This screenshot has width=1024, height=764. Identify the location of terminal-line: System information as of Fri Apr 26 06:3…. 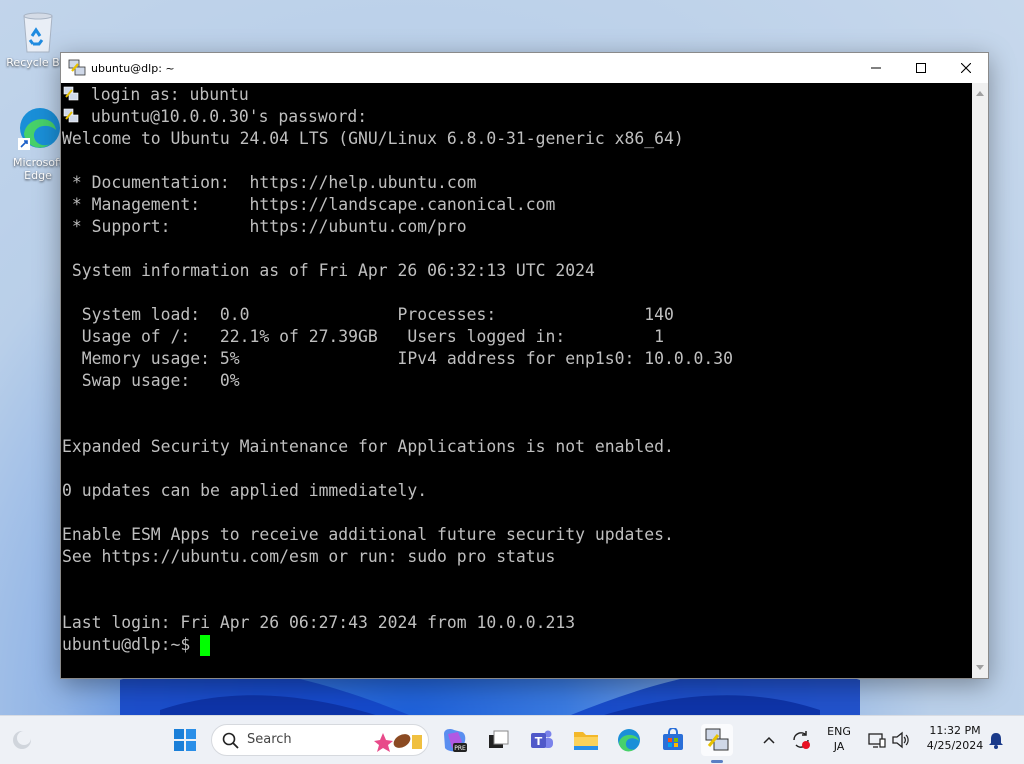
(328, 270).